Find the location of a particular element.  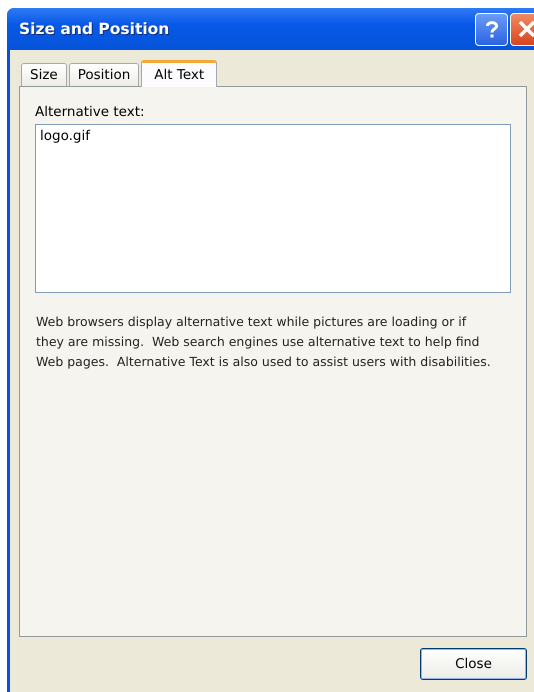

close-button is located at coordinates (522, 29).